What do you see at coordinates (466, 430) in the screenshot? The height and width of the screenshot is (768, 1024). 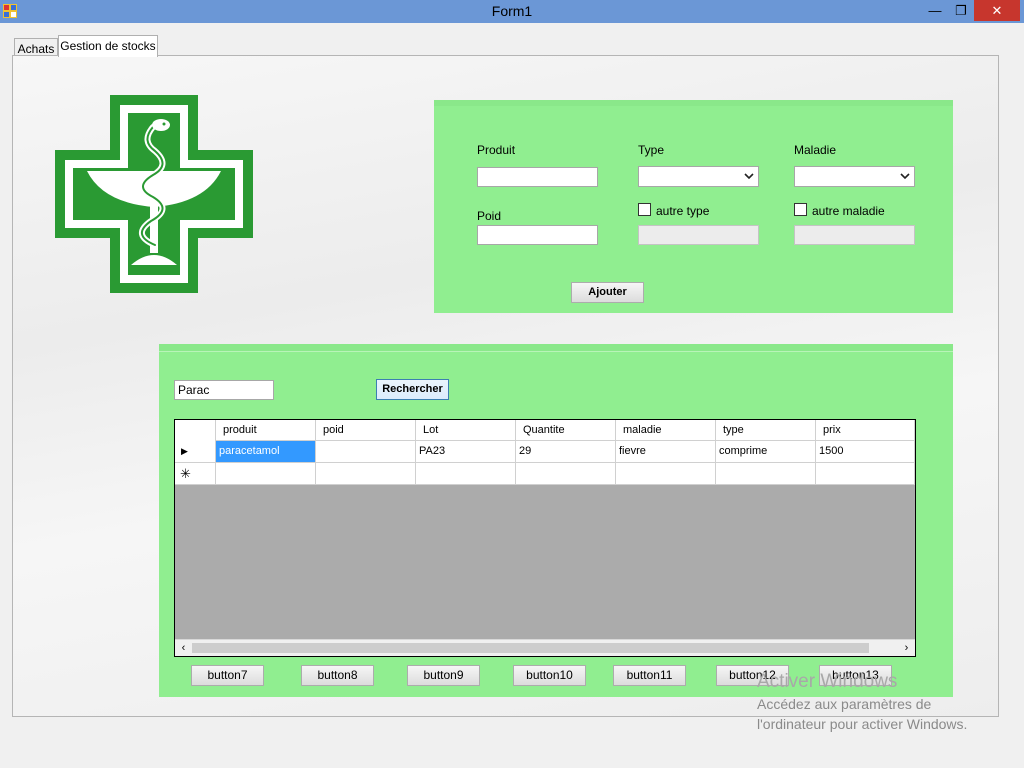 I see `column-header-lot: Lot` at bounding box center [466, 430].